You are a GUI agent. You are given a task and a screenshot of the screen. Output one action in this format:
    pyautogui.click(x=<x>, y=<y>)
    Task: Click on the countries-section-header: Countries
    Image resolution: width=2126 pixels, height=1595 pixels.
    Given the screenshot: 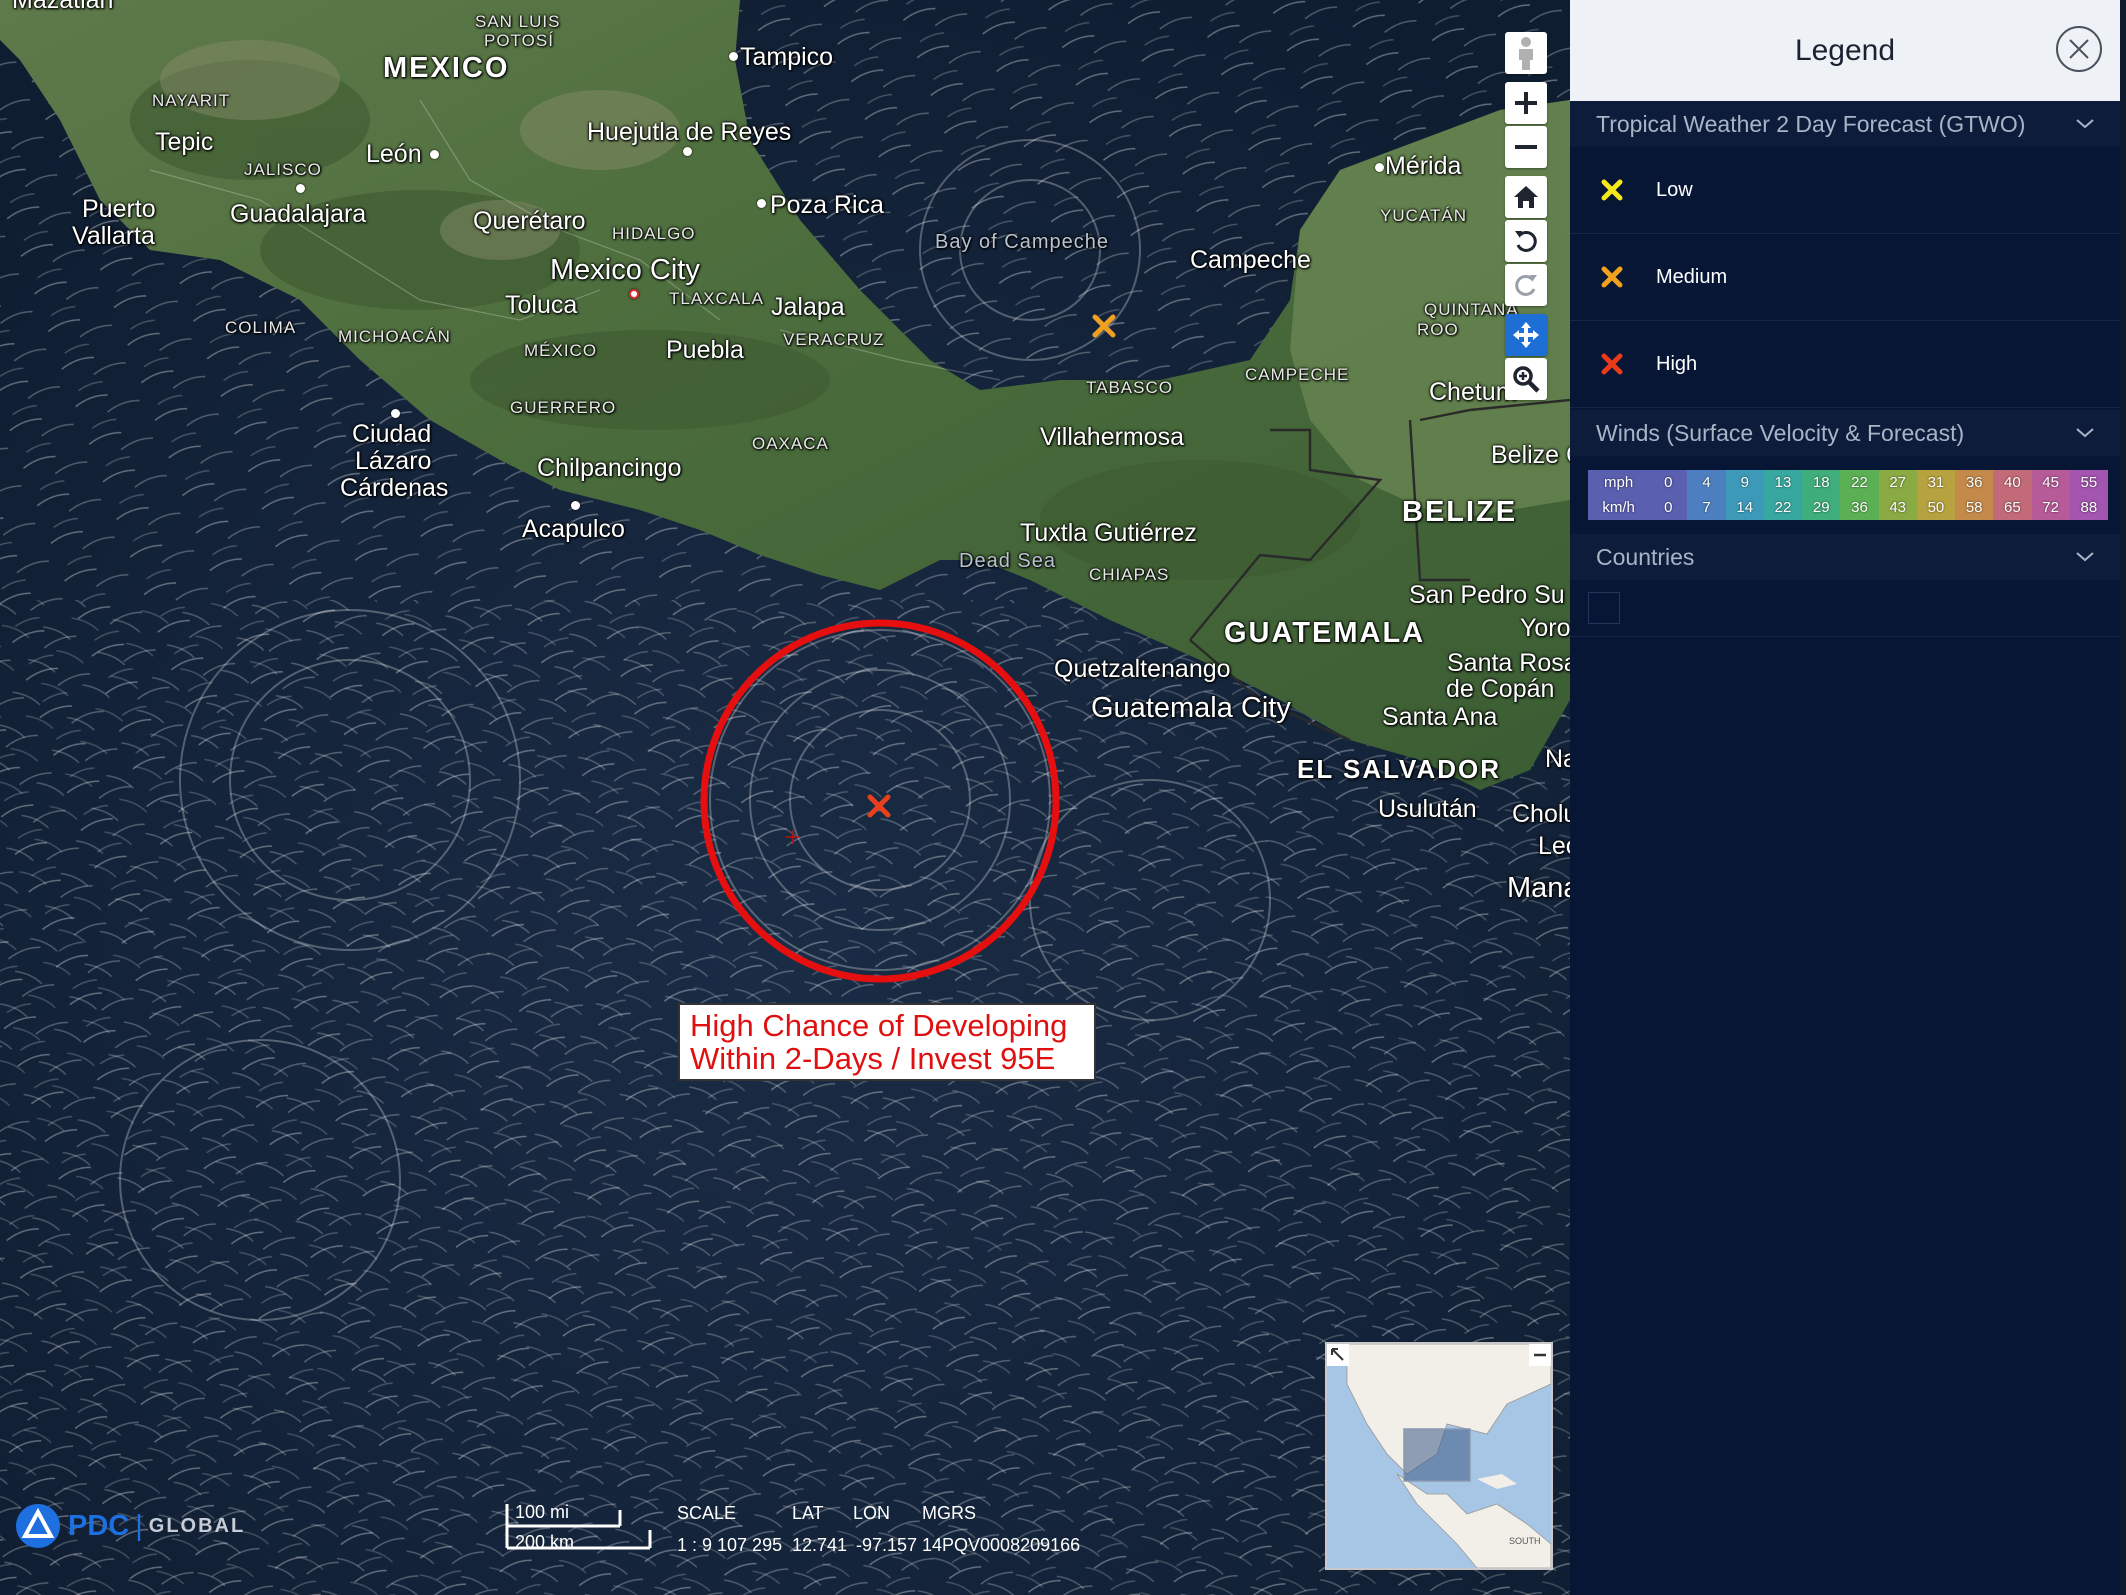 What is the action you would take?
    pyautogui.click(x=1845, y=557)
    